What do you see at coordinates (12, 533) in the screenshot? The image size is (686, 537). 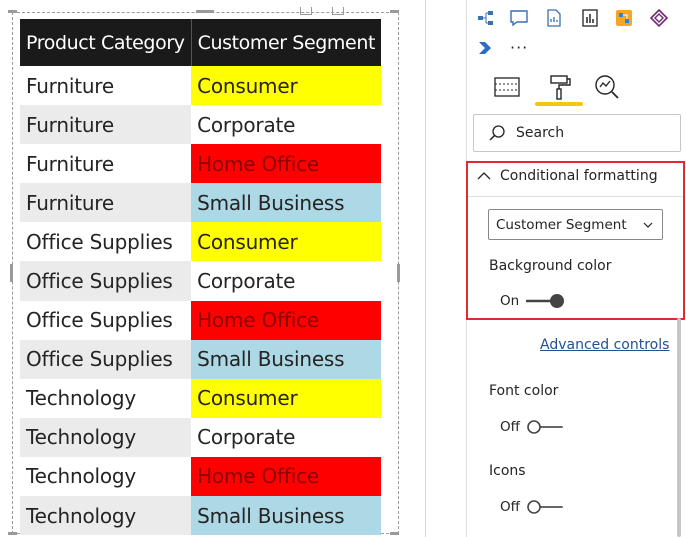 I see `resize-handle-bottom-left` at bounding box center [12, 533].